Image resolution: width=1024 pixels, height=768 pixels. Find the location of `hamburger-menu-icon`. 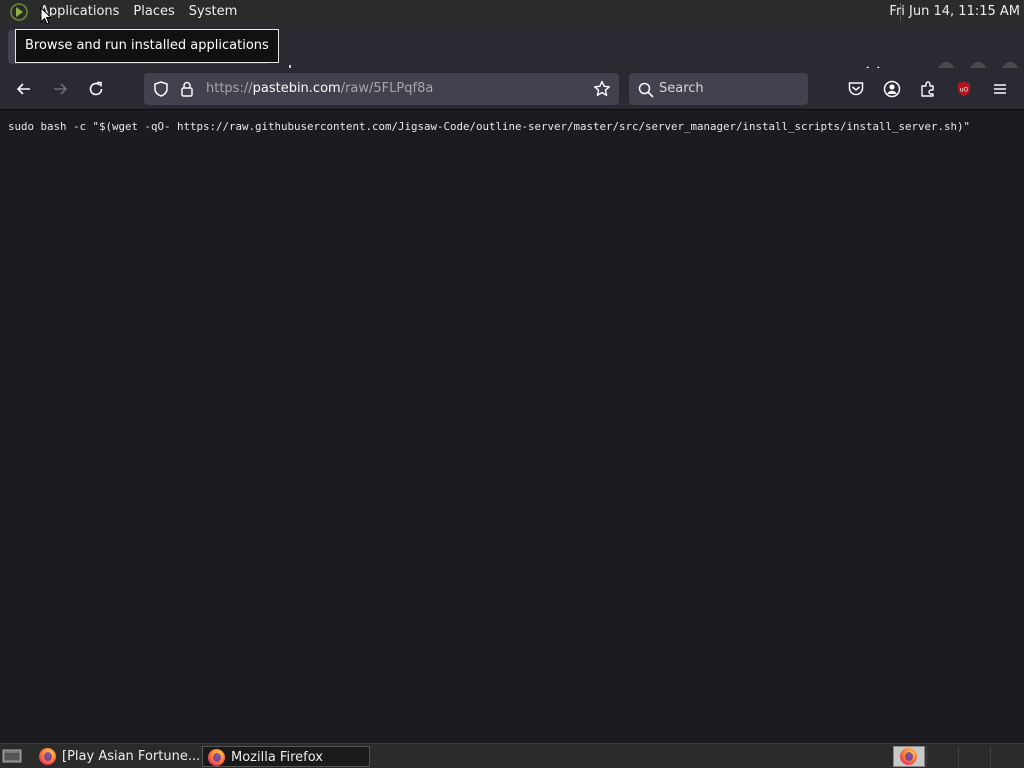

hamburger-menu-icon is located at coordinates (1000, 89).